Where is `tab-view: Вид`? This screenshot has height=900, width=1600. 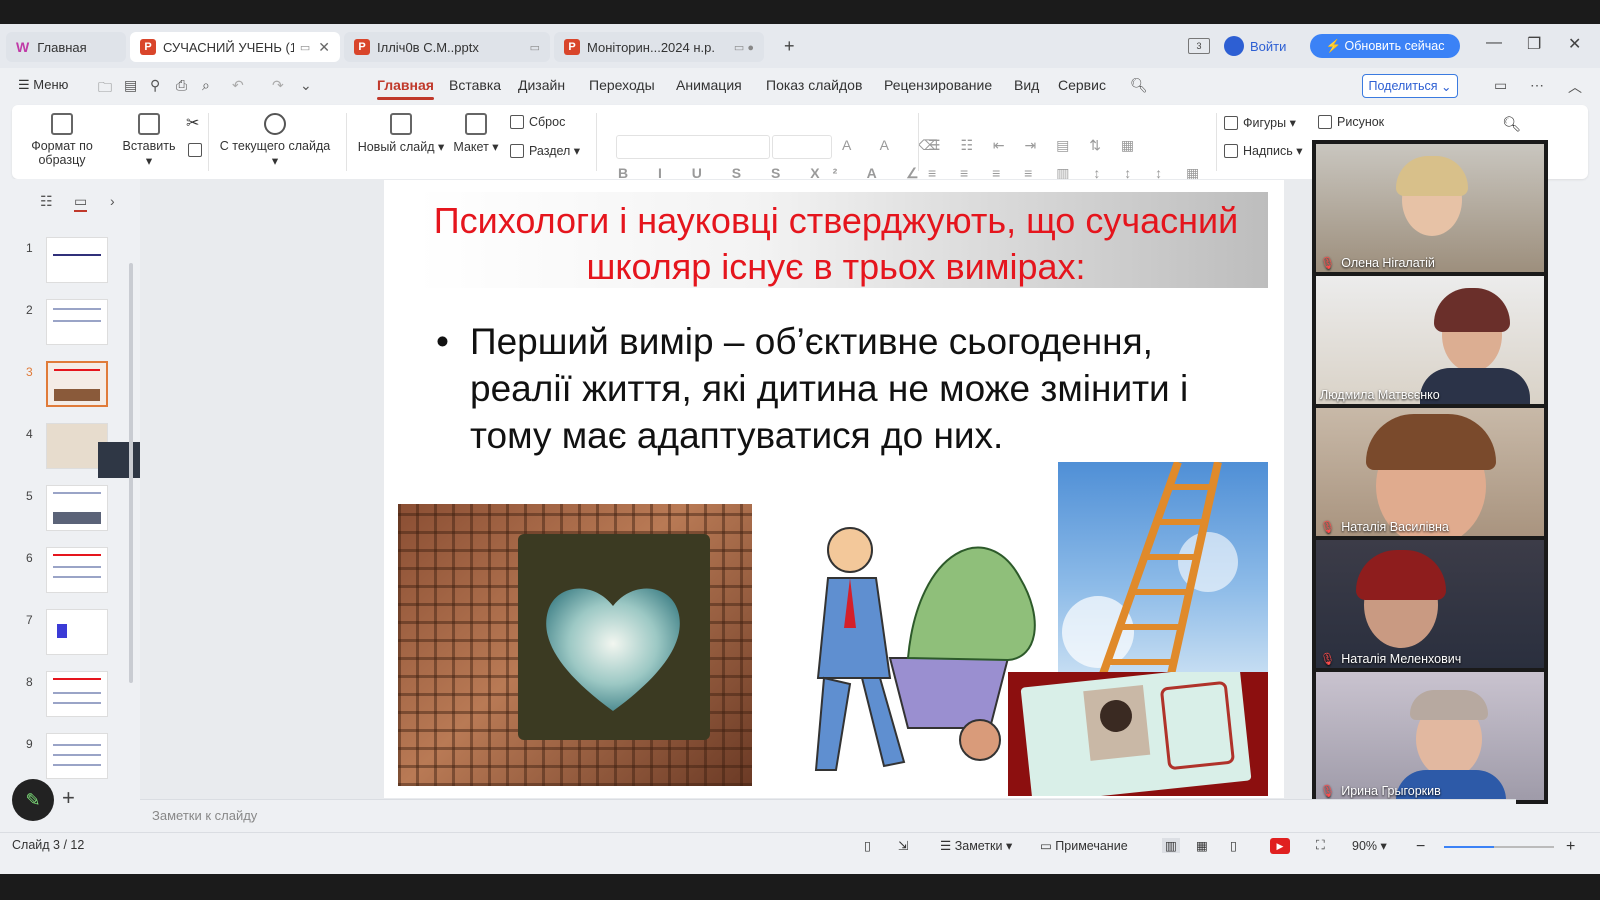 tab-view: Вид is located at coordinates (1026, 85).